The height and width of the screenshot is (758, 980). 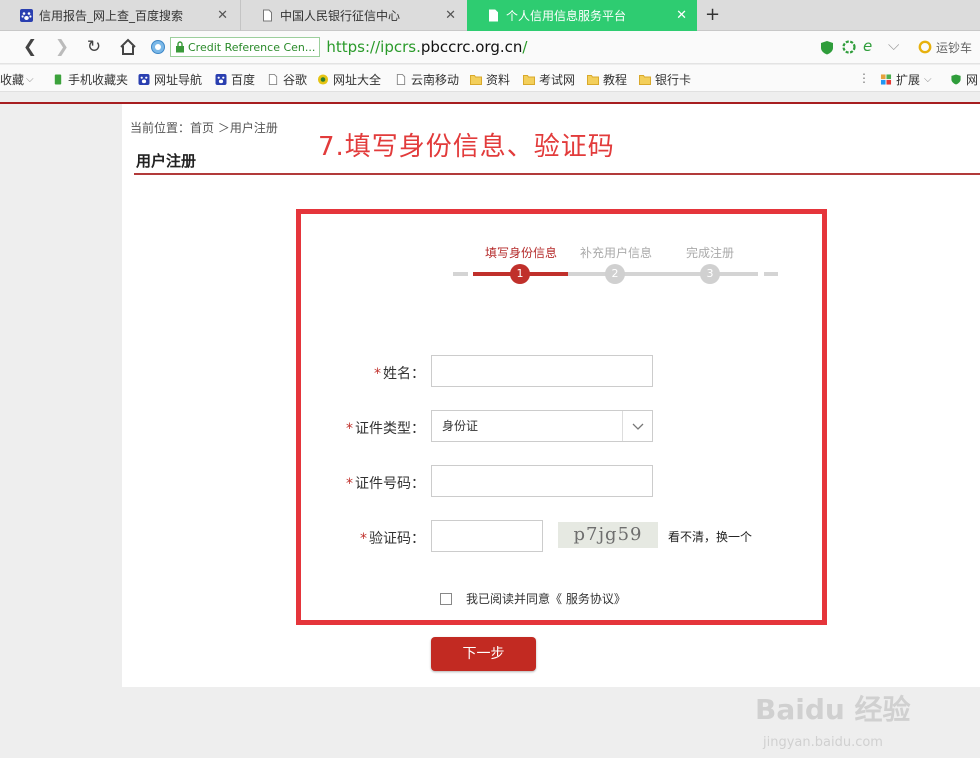 I want to click on url-text: https://ipcrs.pbccrc.org.cn/, so click(x=427, y=47).